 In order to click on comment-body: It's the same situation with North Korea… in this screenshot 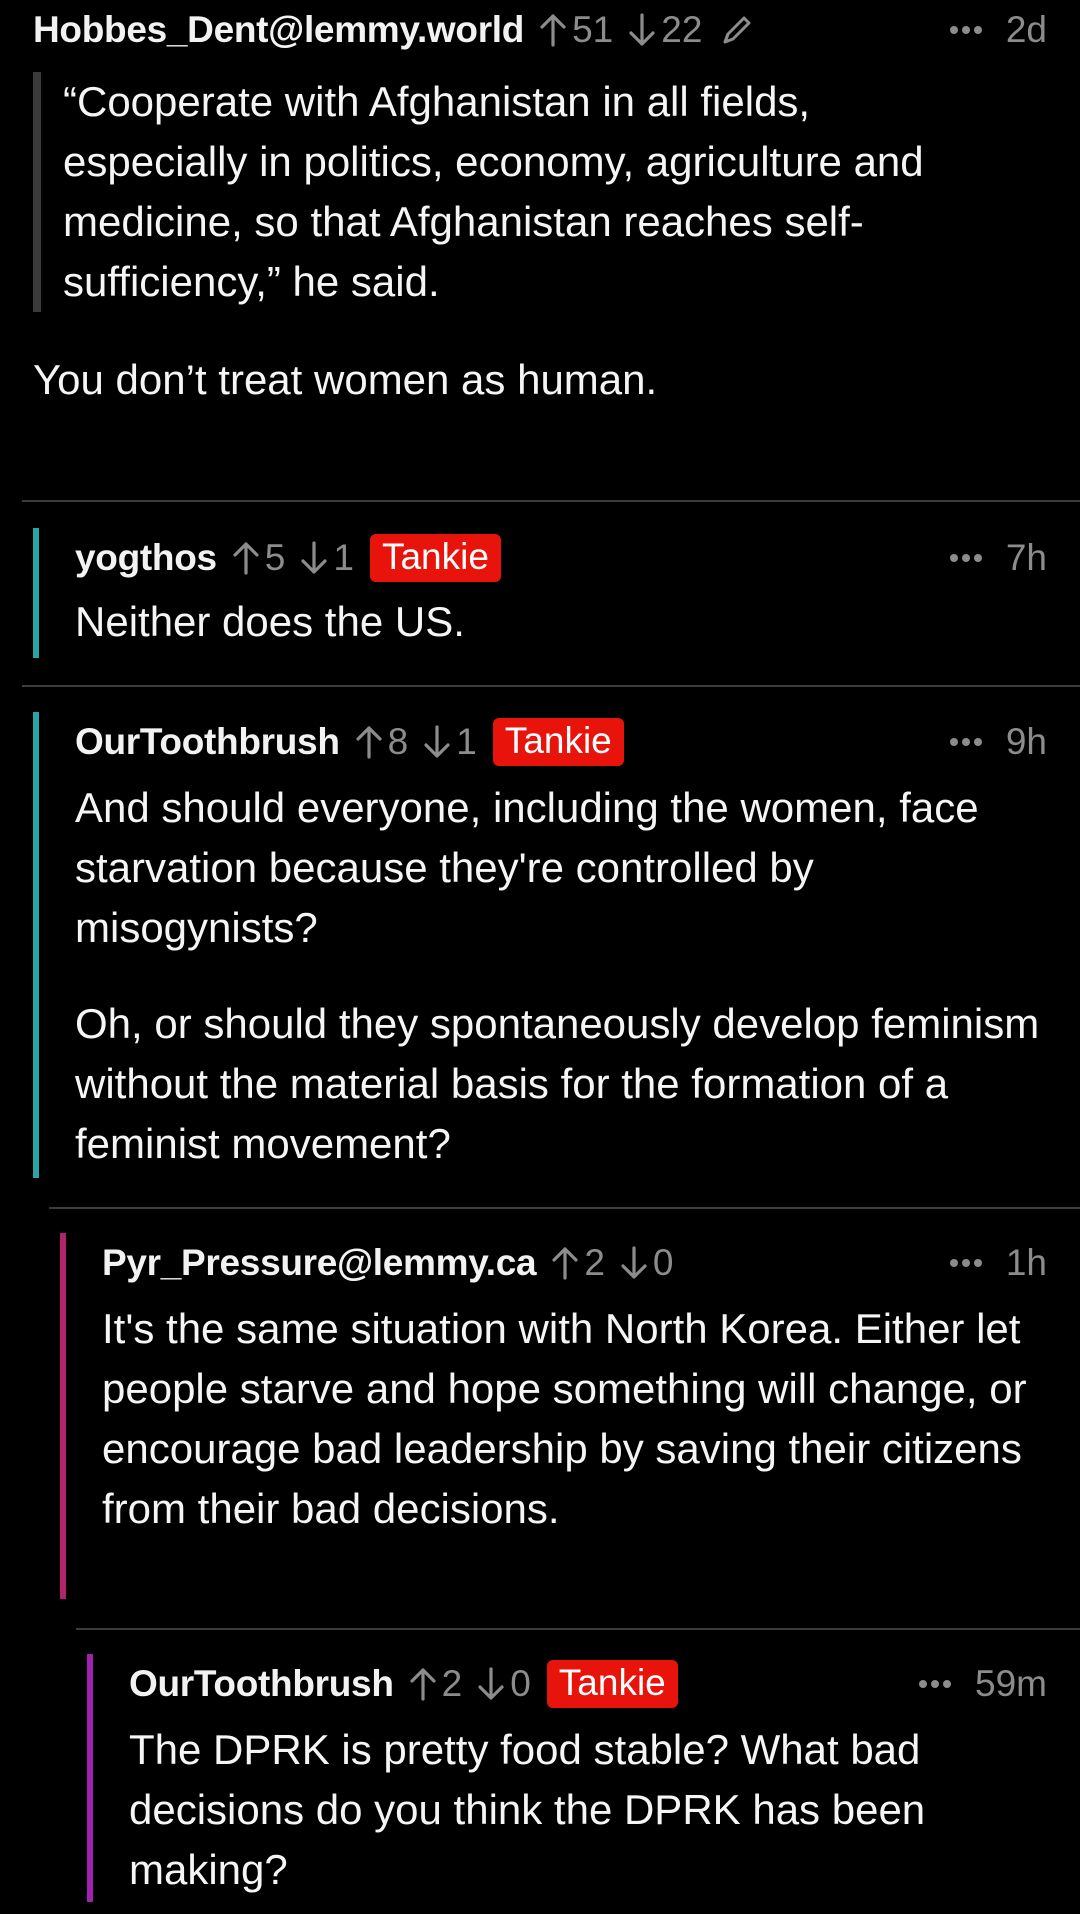, I will do `click(574, 1419)`.